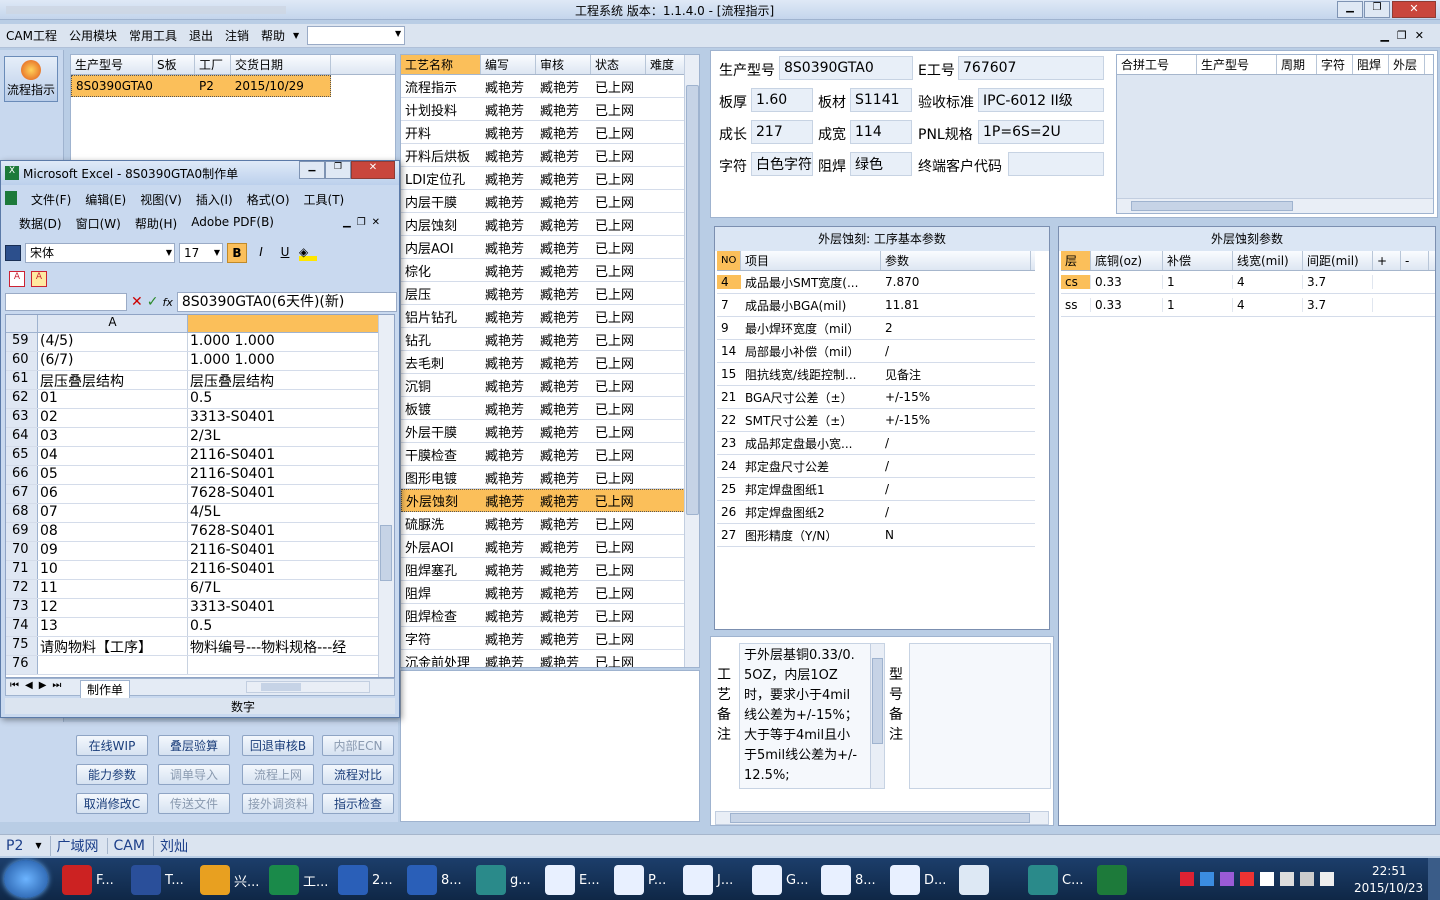 The image size is (1440, 900). I want to click on sheet-cell-b: 2/3L, so click(283, 437).